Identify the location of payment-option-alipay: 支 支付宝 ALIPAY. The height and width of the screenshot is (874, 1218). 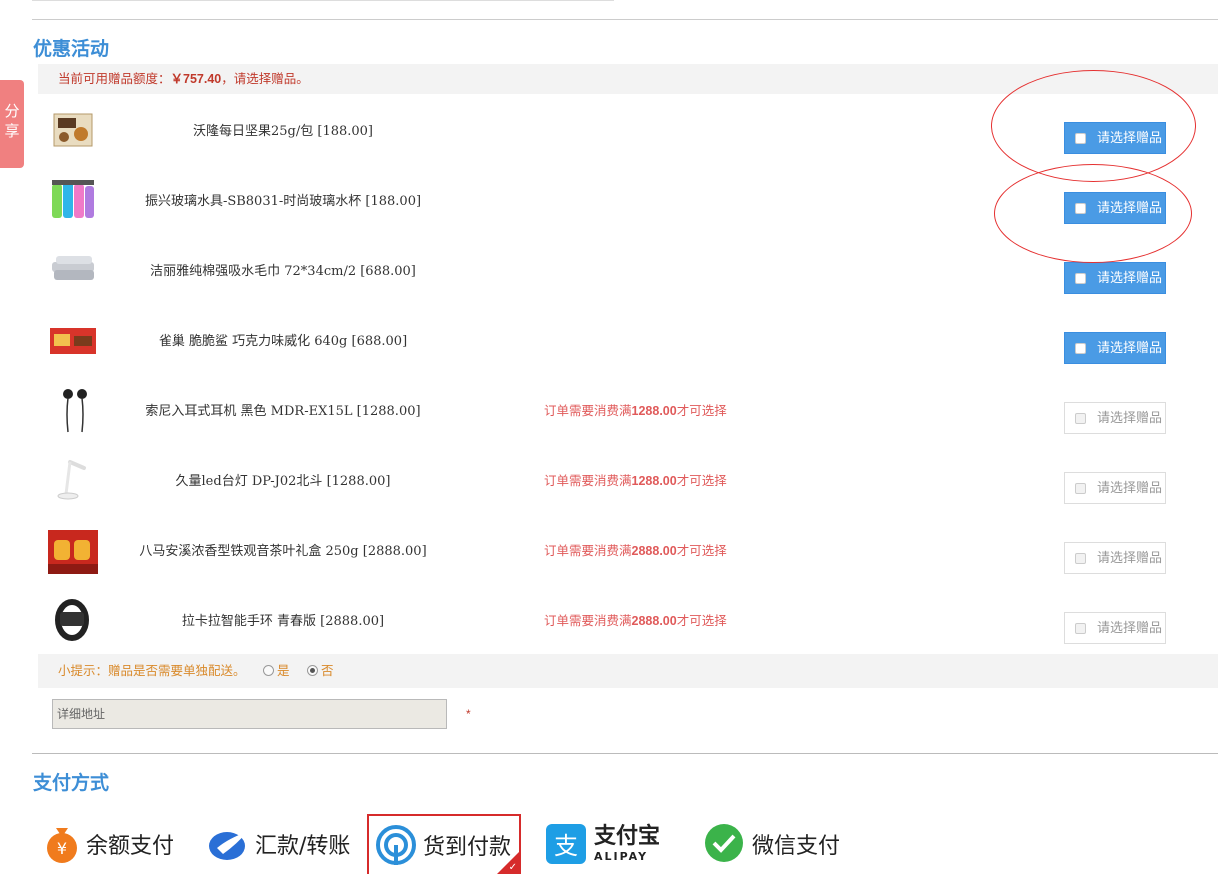
(612, 844).